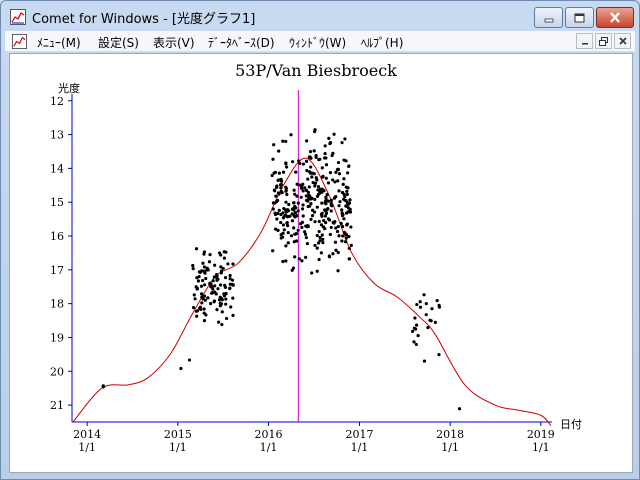  I want to click on menu-view: 表示(V), so click(174, 42).